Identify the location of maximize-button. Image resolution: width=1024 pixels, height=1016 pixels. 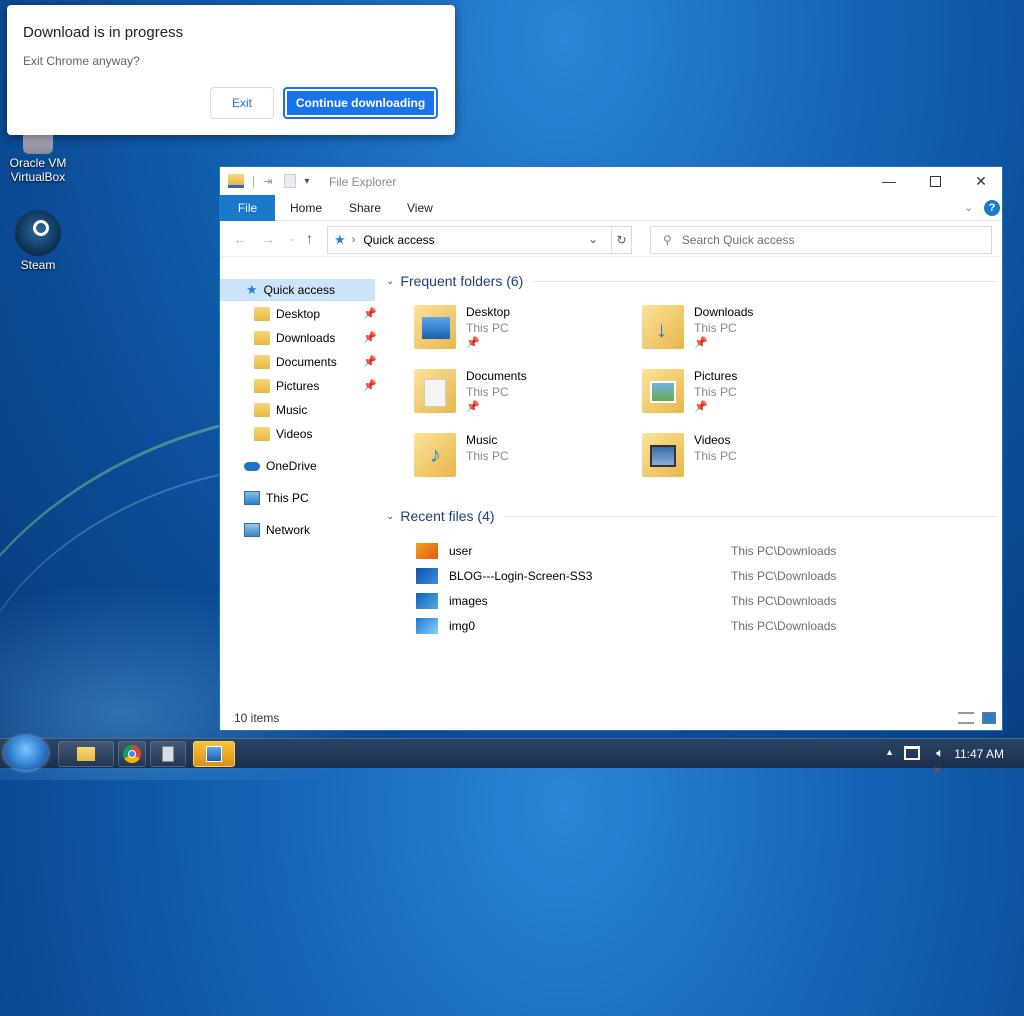
(935, 181).